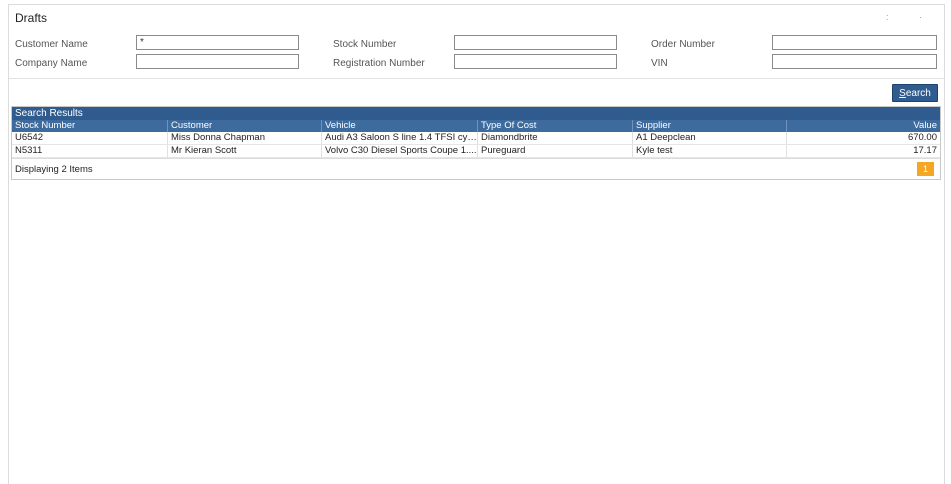 The image size is (951, 484). Describe the element at coordinates (710, 138) in the screenshot. I see `cell-supplier: A1 Deepclean` at that location.